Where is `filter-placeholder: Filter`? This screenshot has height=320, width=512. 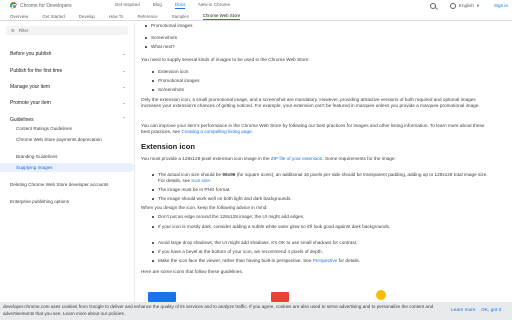
filter-placeholder: Filter is located at coordinates (23, 30).